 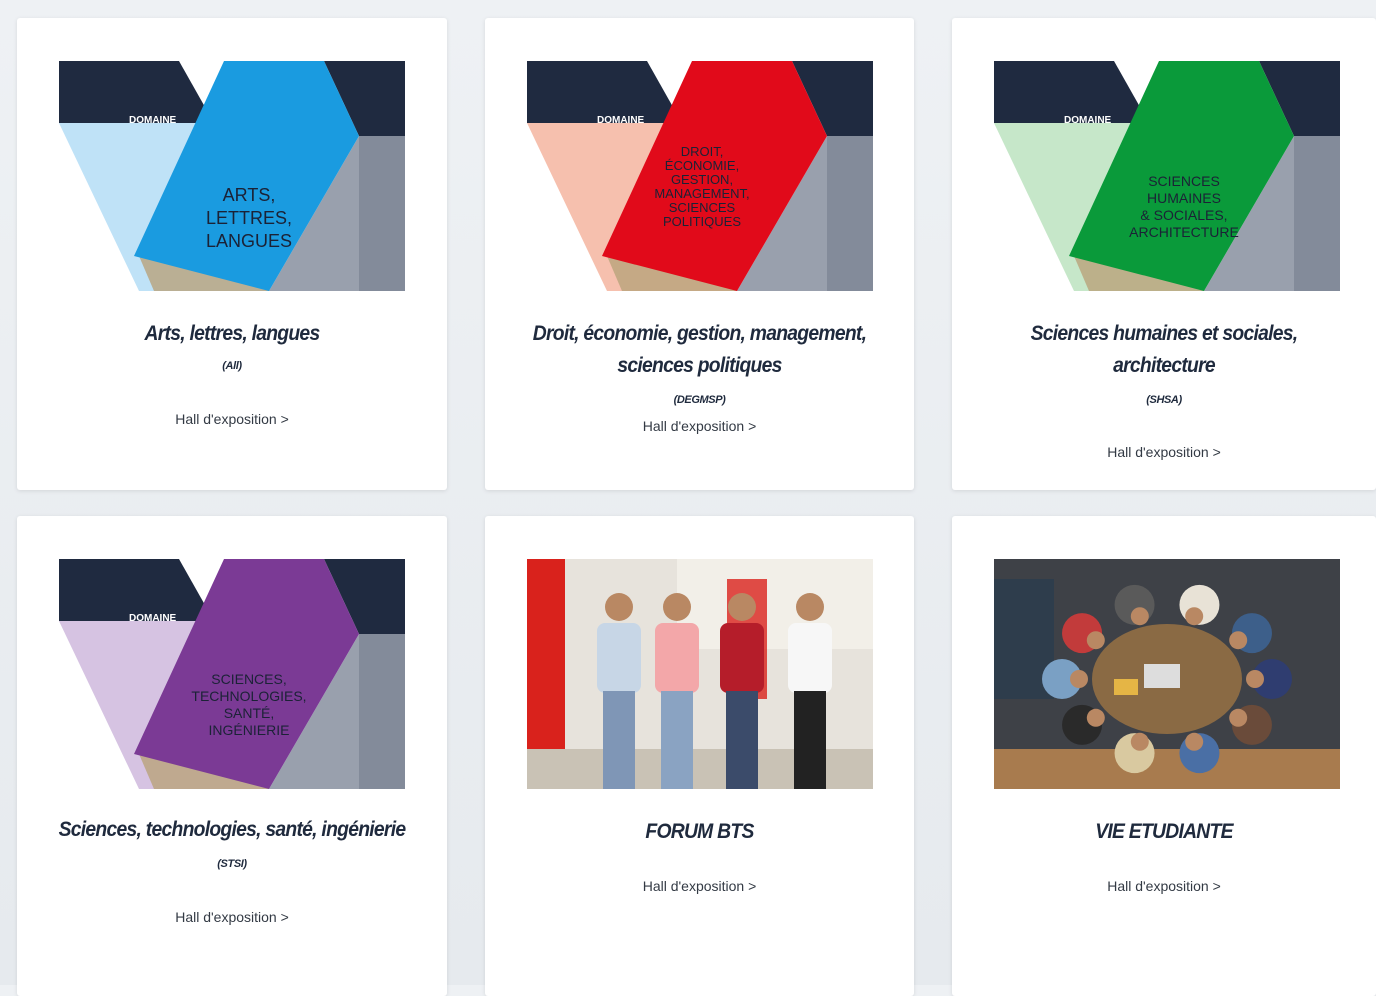 I want to click on domain-thumbnail: DOMAINE ARTS, LETTRES, LANGUES, so click(x=232, y=176).